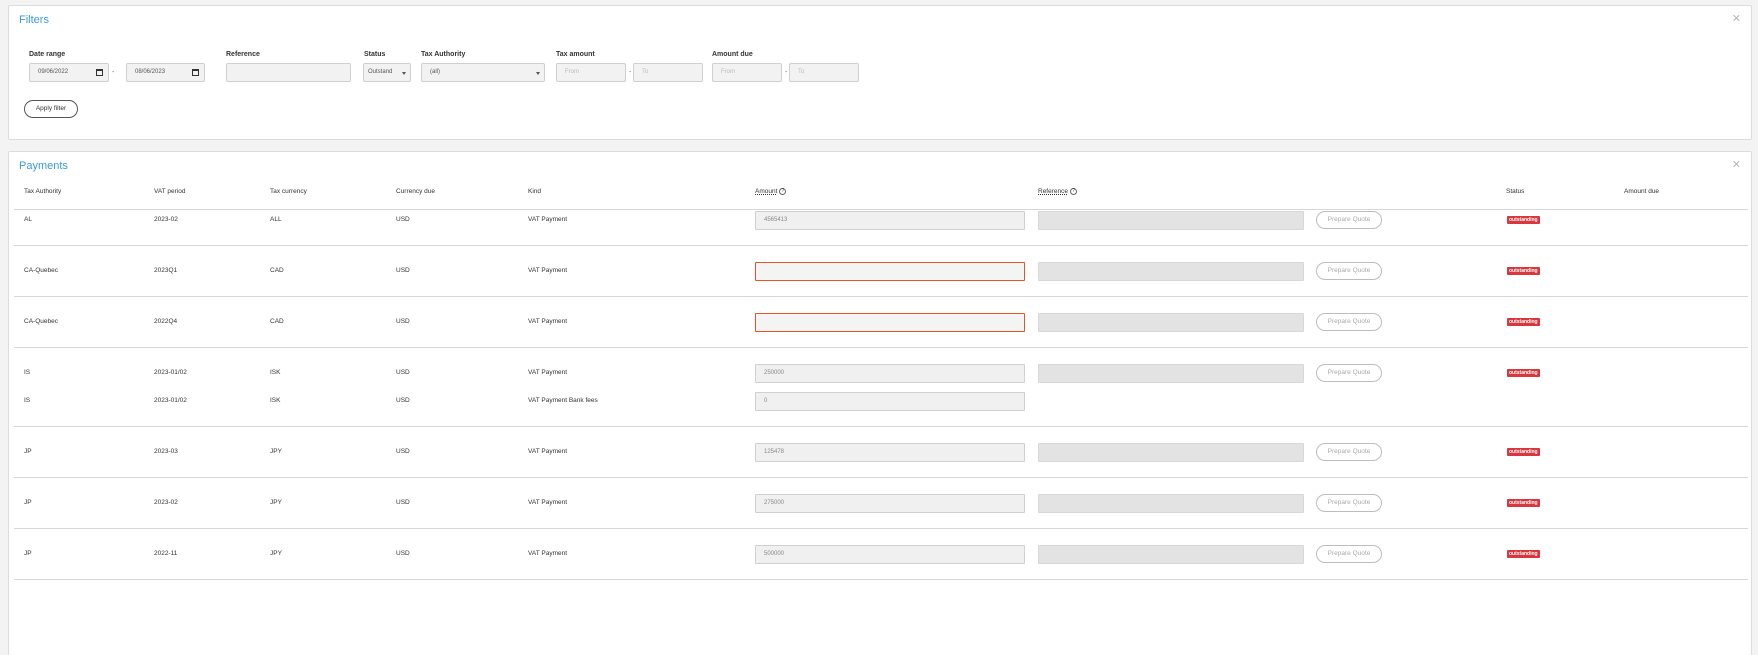  Describe the element at coordinates (890, 220) in the screenshot. I see `amount-input: 4565413` at that location.